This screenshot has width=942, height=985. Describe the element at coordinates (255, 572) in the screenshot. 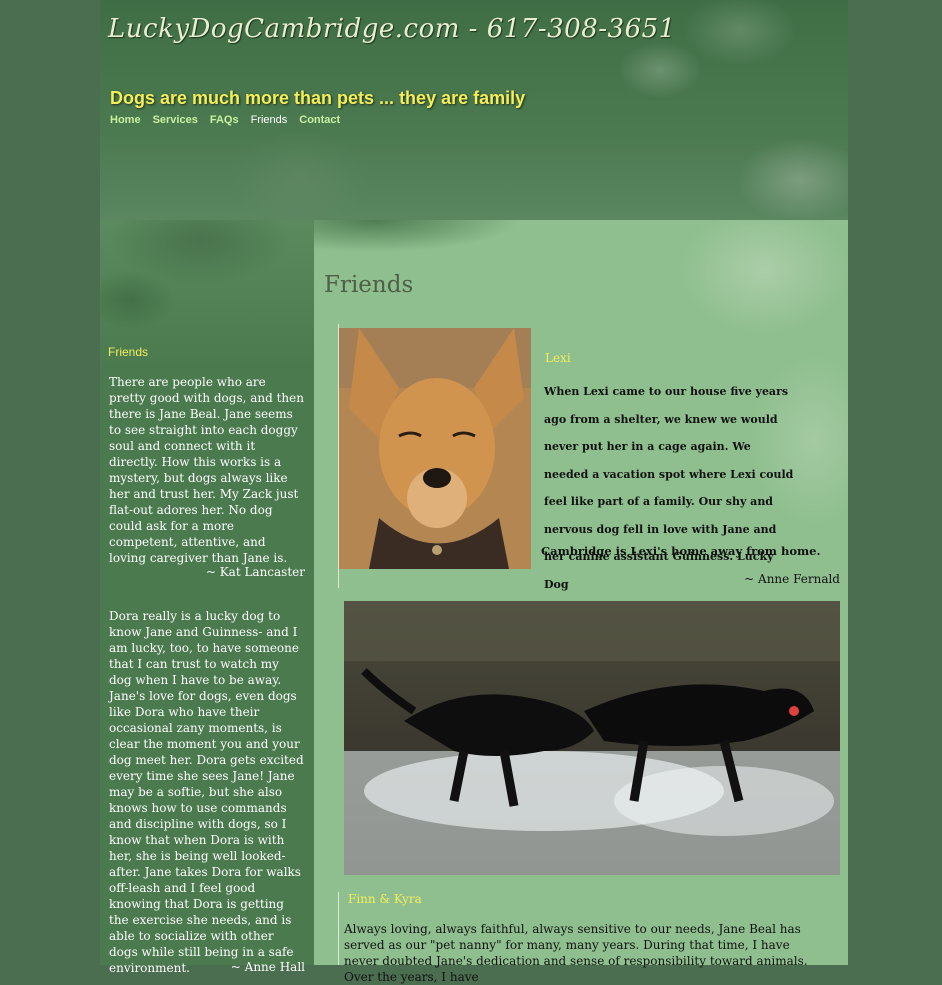

I see `testimonial-attribution: ~ Kat Lancaster` at that location.